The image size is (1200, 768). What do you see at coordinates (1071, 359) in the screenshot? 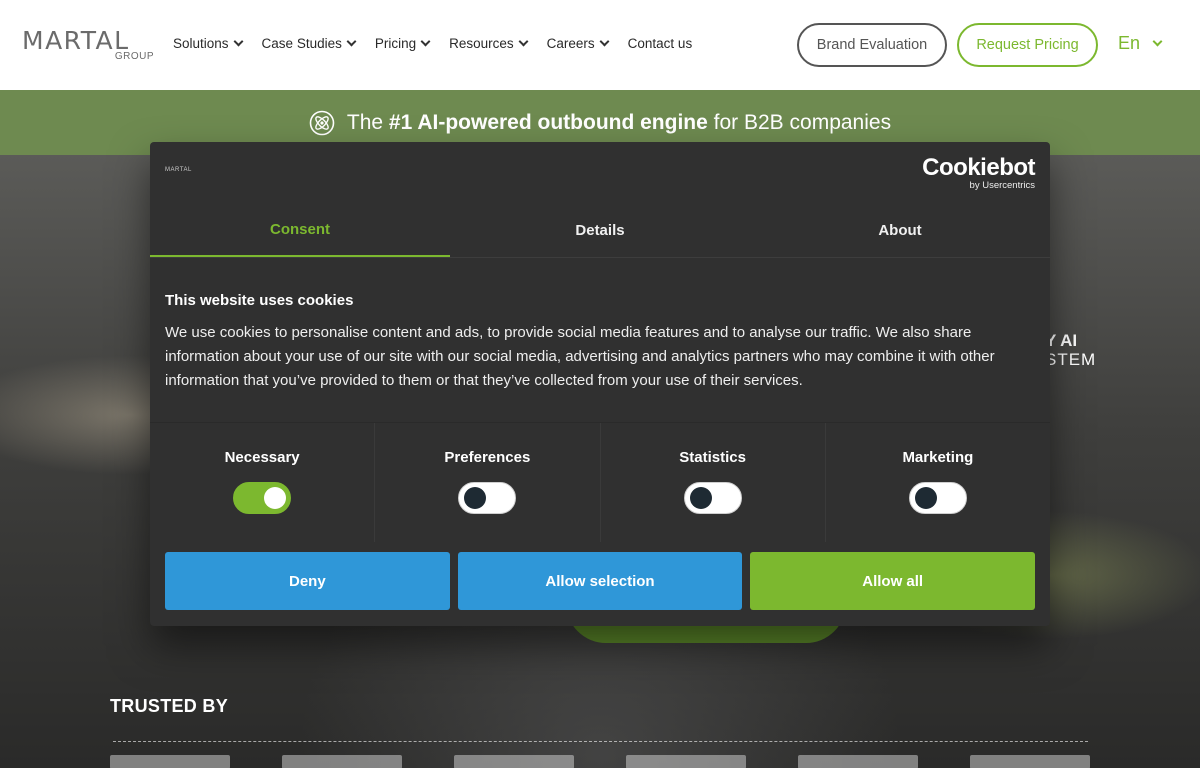
I see `hero-partial-line-2: STEM` at bounding box center [1071, 359].